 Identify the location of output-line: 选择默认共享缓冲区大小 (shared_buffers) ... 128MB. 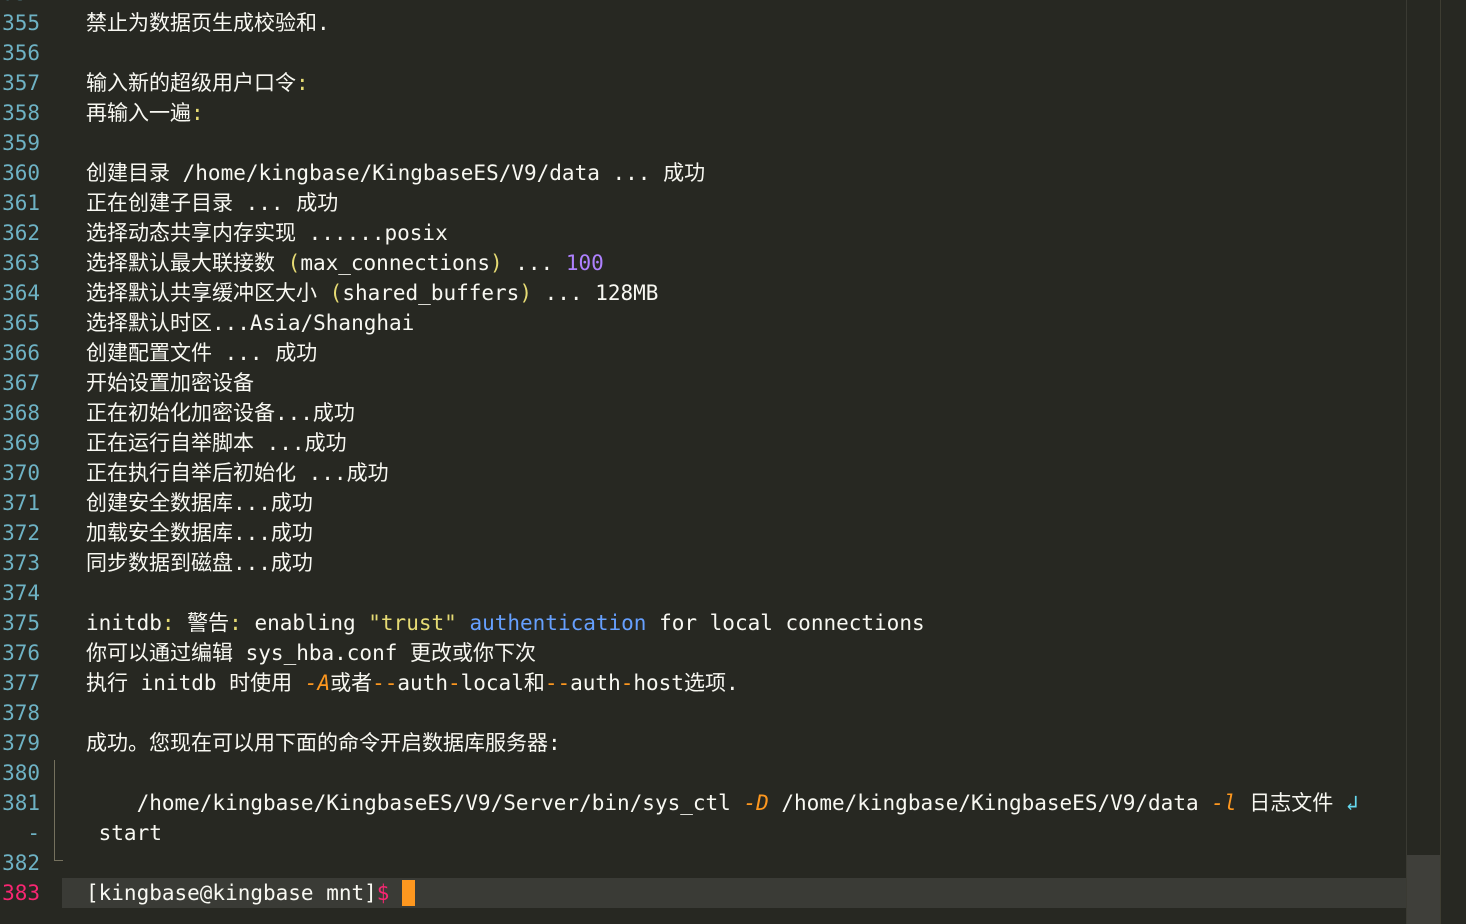
(372, 293).